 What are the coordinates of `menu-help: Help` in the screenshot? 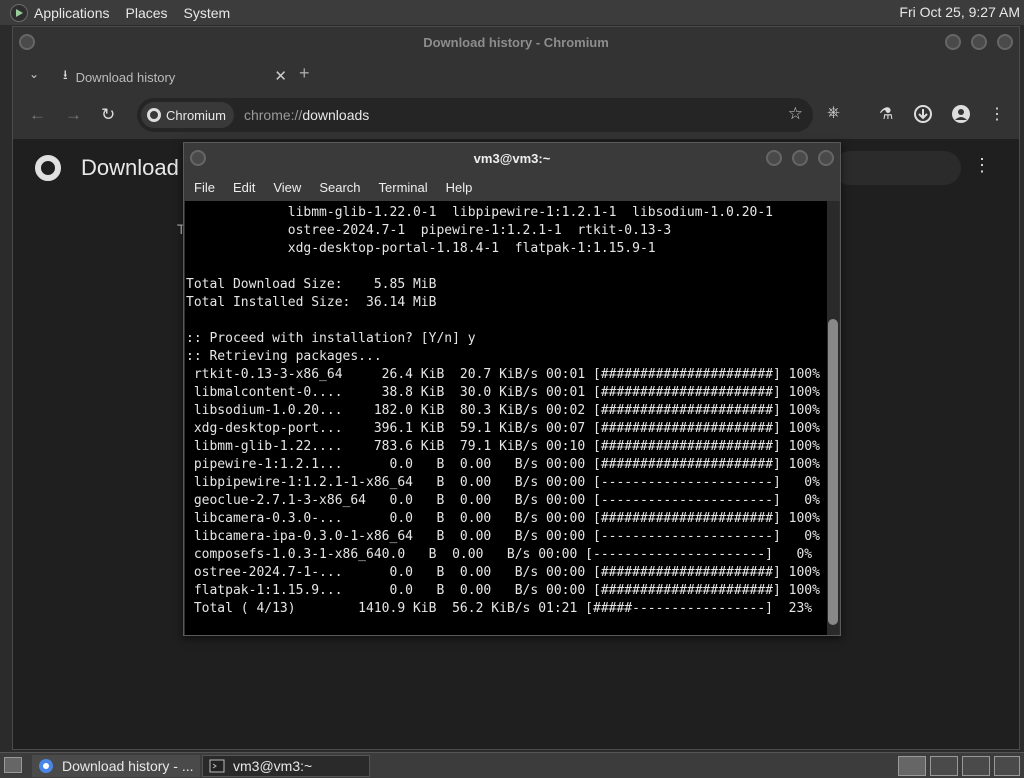 It's located at (459, 187).